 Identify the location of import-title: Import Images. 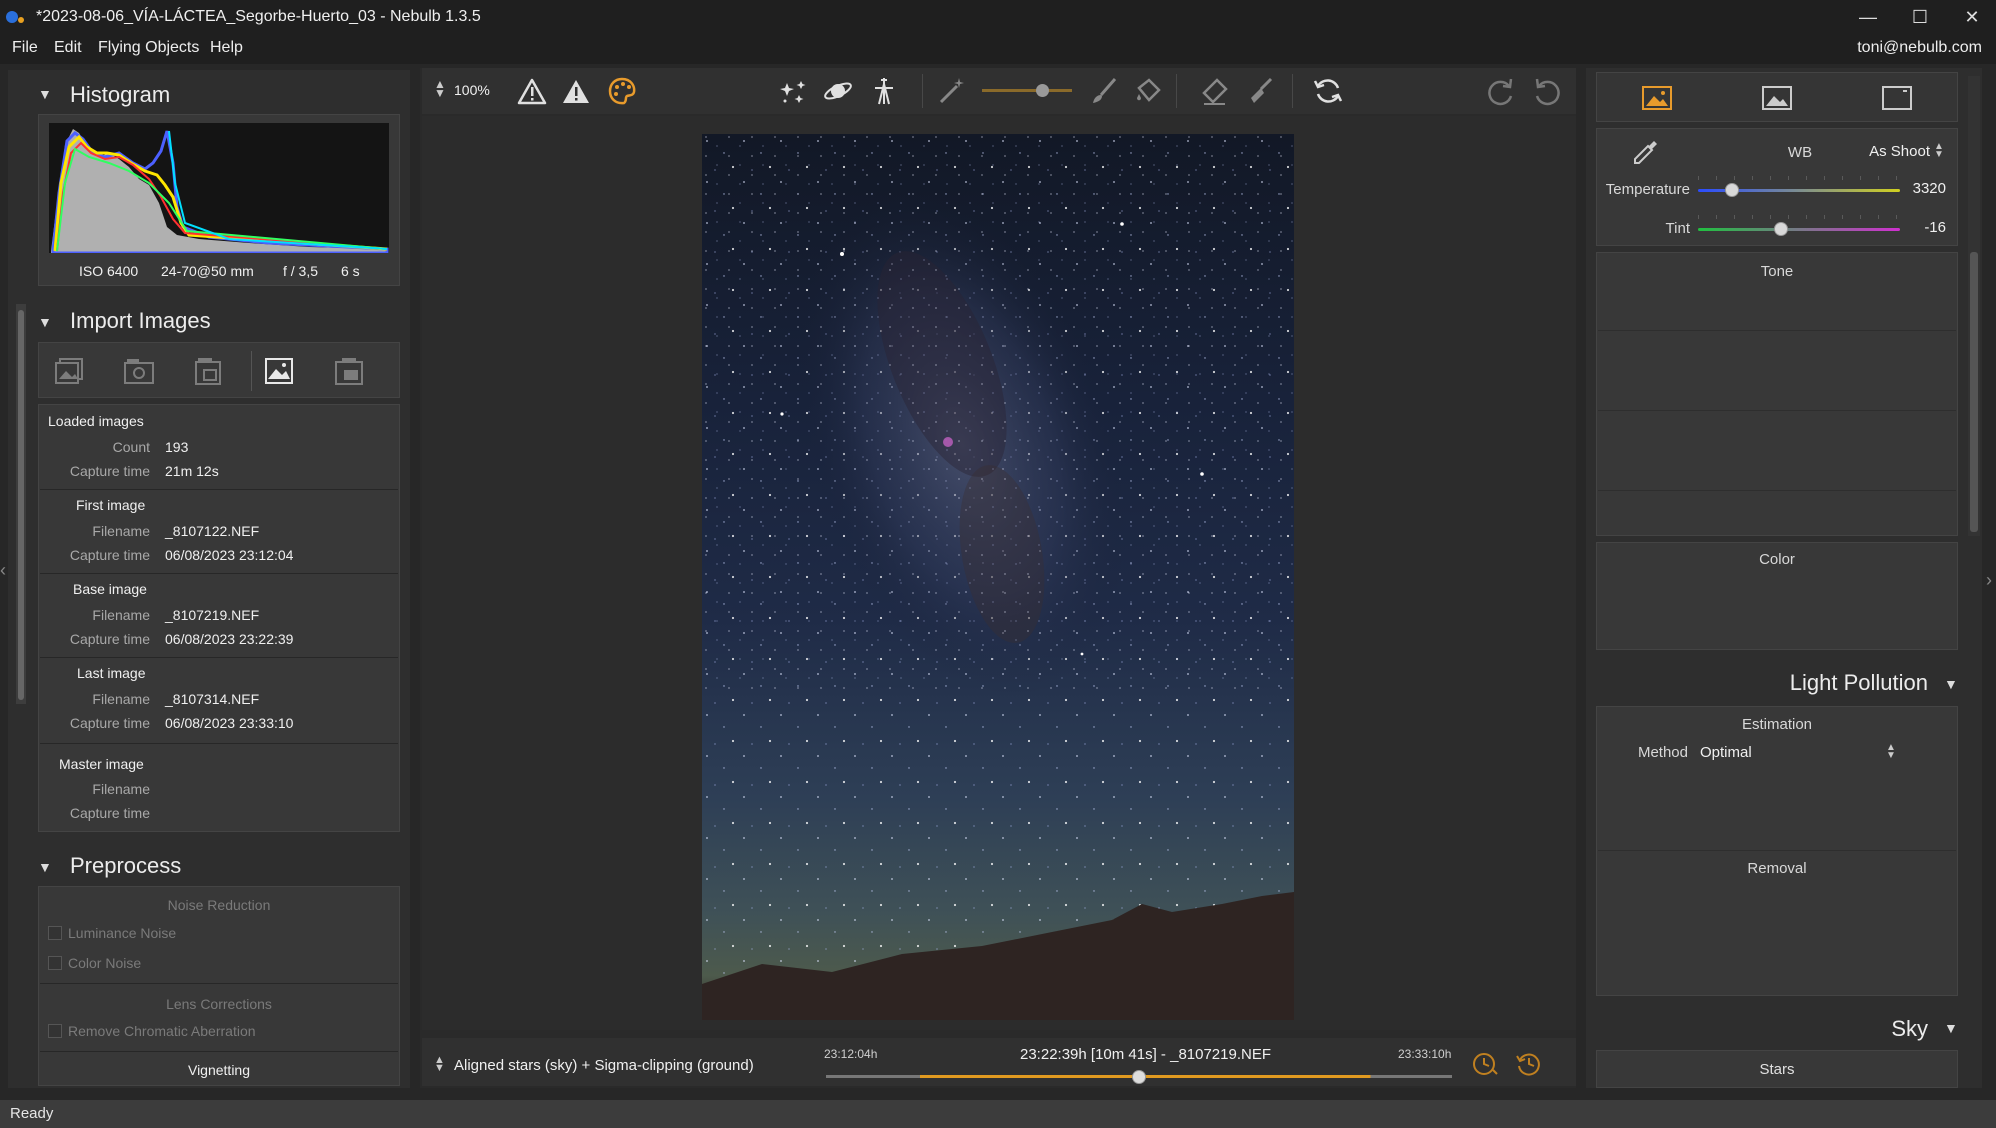
(140, 320).